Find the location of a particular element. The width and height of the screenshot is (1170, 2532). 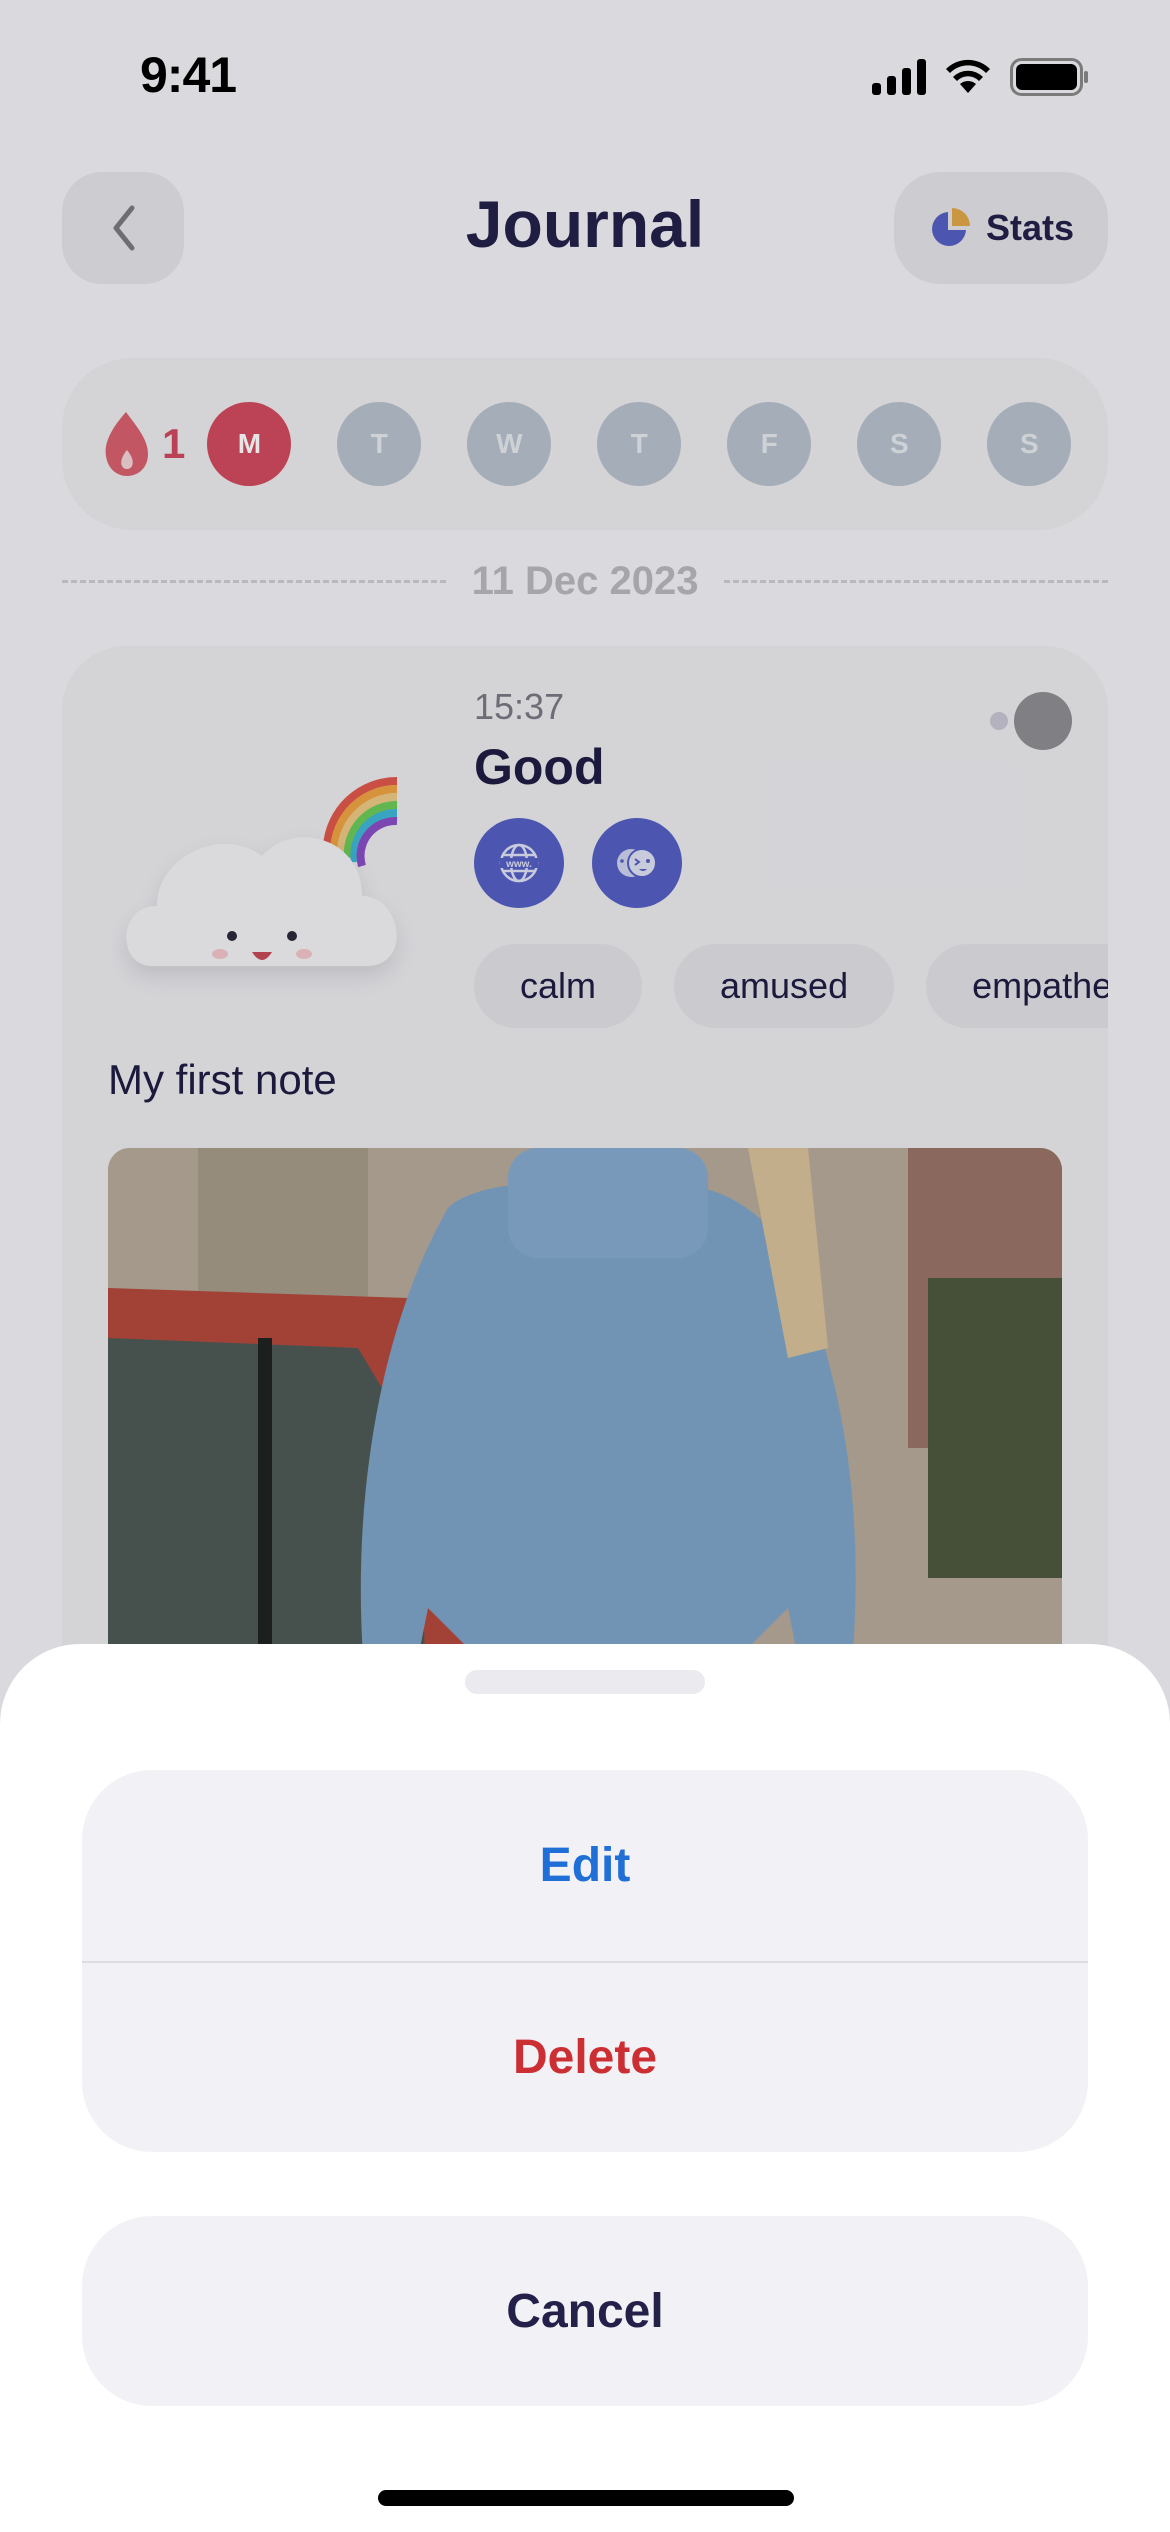

more-options-icon is located at coordinates (999, 721).